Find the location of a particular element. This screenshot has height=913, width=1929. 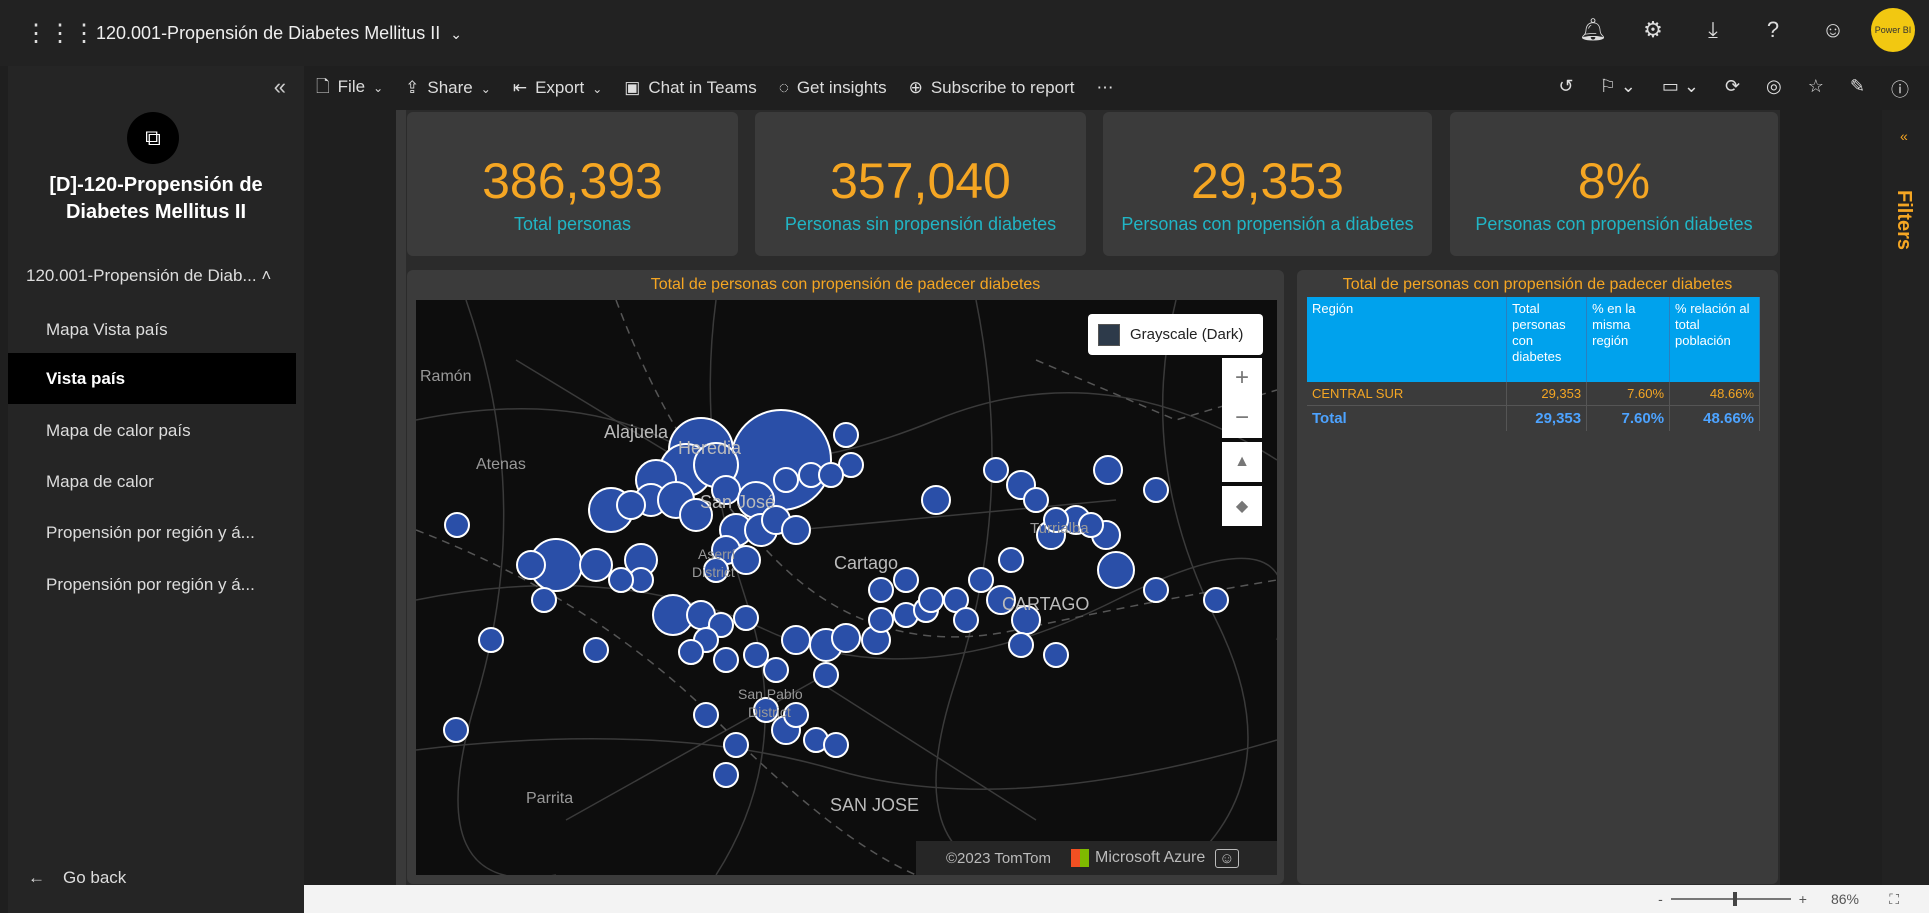

sidebar-item-vista-pais: Vista país is located at coordinates (152, 378).